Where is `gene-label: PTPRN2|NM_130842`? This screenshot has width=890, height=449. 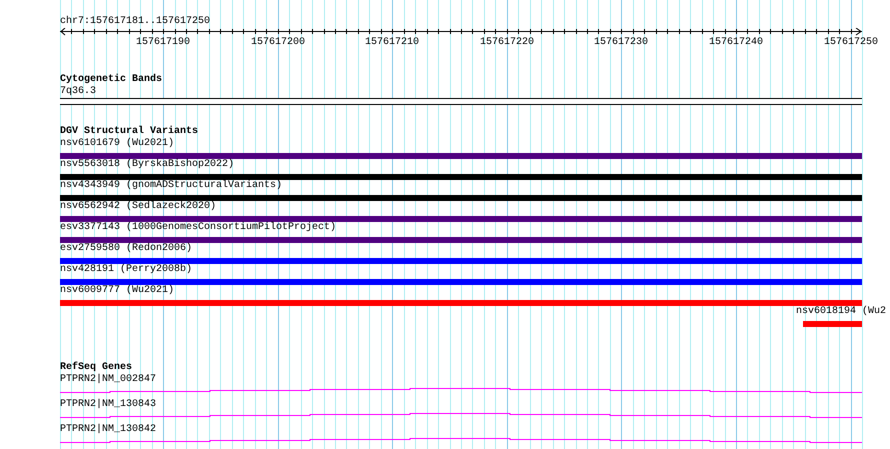
gene-label: PTPRN2|NM_130842 is located at coordinates (108, 430).